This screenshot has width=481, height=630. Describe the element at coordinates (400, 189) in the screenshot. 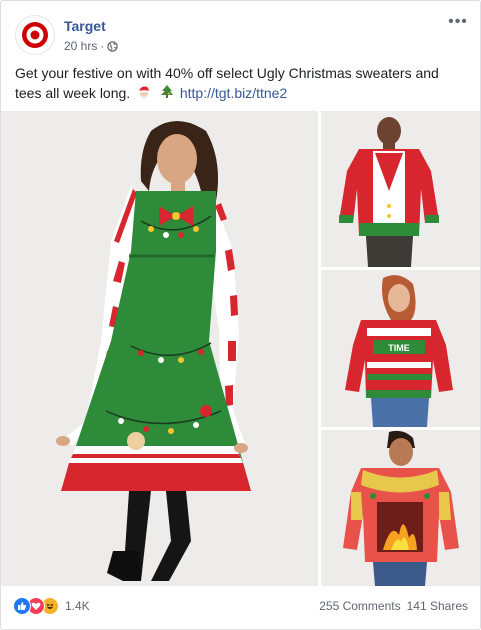

I see `photo-man-red-vest-sweater` at that location.